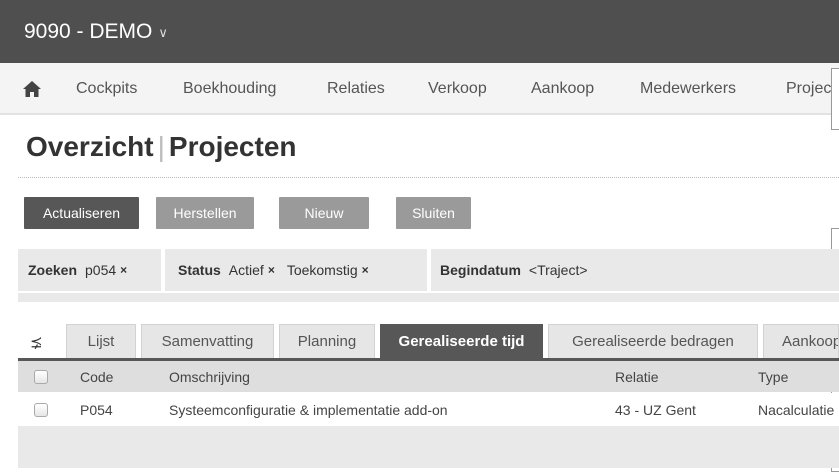 The height and width of the screenshot is (472, 839). What do you see at coordinates (205, 213) in the screenshot?
I see `herstellen-button: Herstellen` at bounding box center [205, 213].